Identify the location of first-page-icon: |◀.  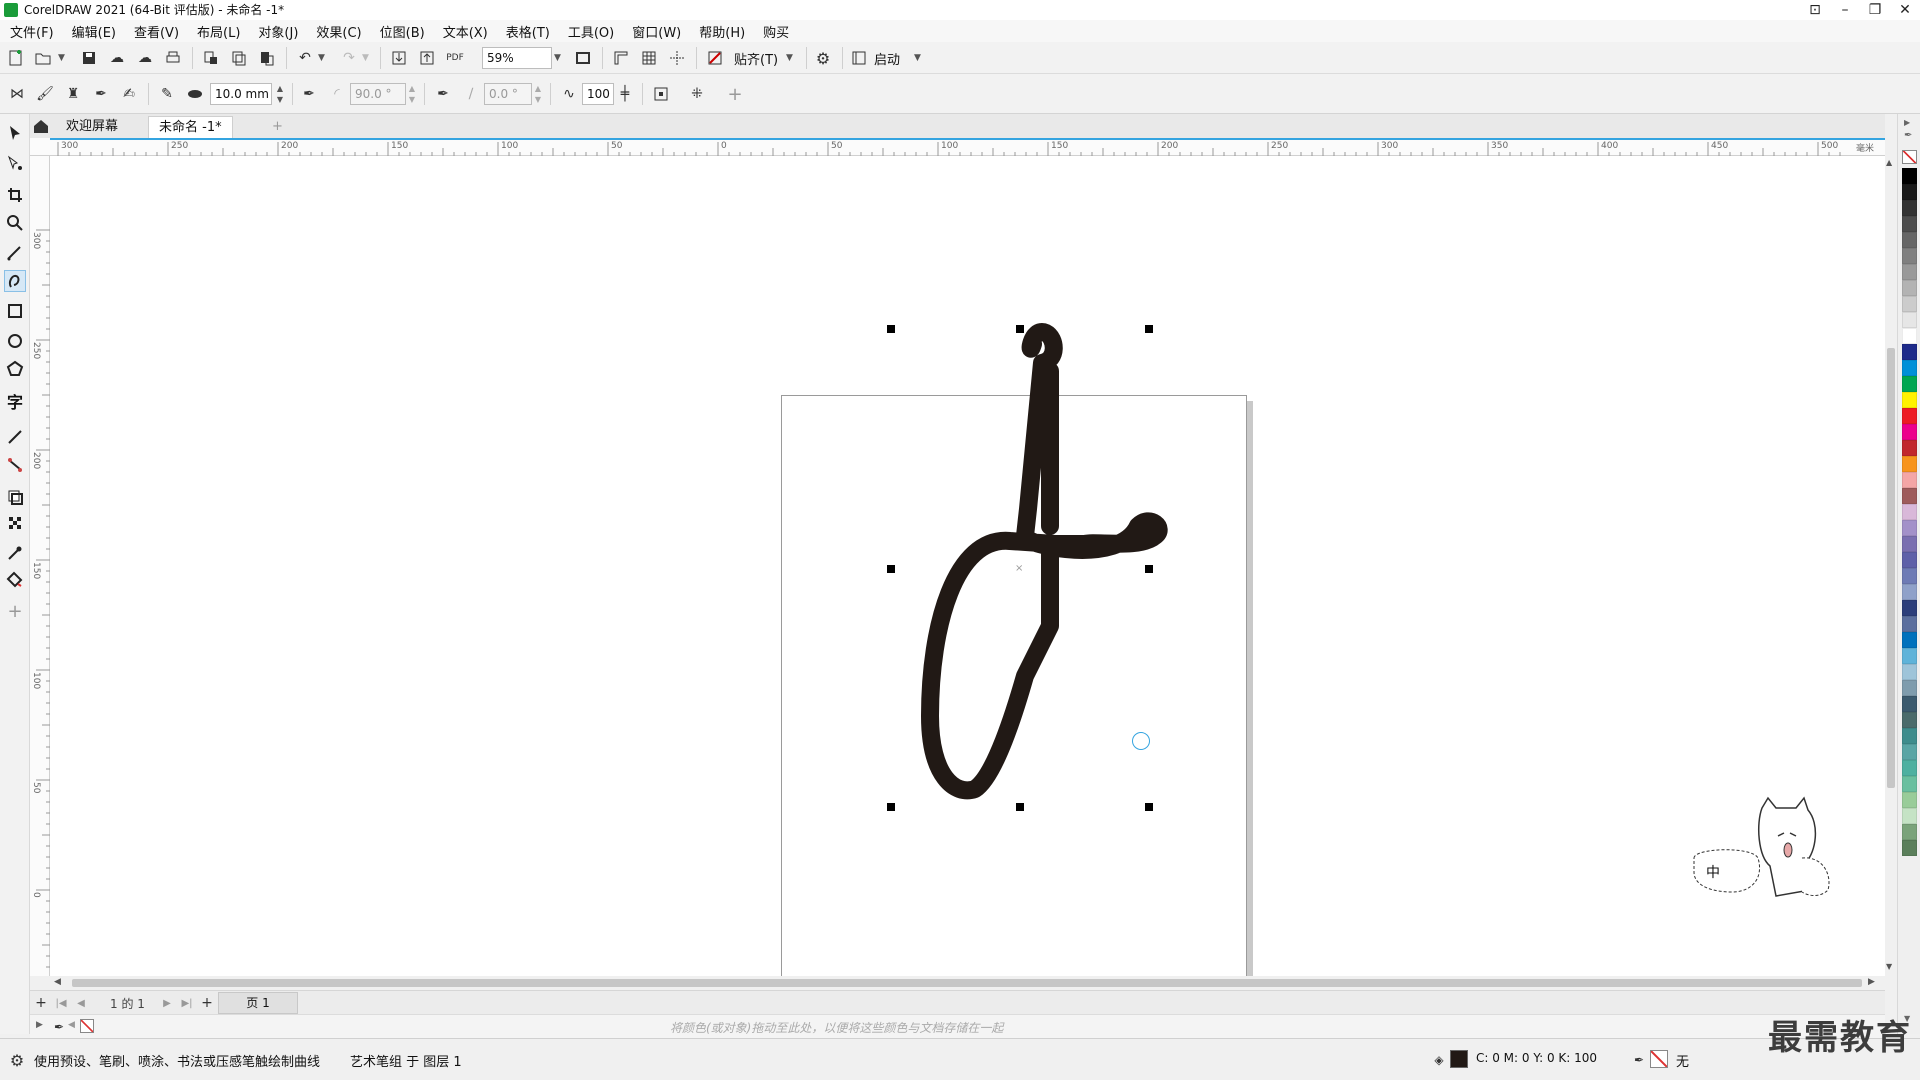
(61, 1003).